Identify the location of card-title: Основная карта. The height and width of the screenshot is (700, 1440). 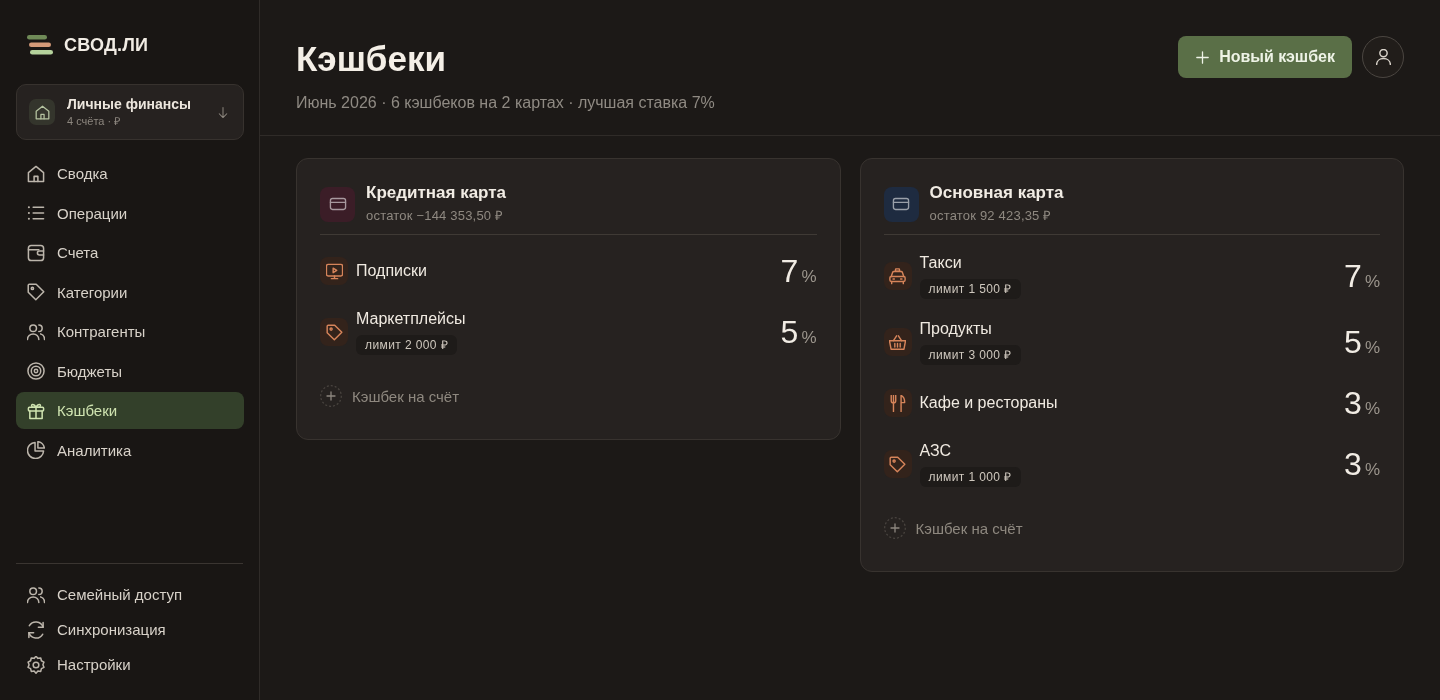
(996, 193).